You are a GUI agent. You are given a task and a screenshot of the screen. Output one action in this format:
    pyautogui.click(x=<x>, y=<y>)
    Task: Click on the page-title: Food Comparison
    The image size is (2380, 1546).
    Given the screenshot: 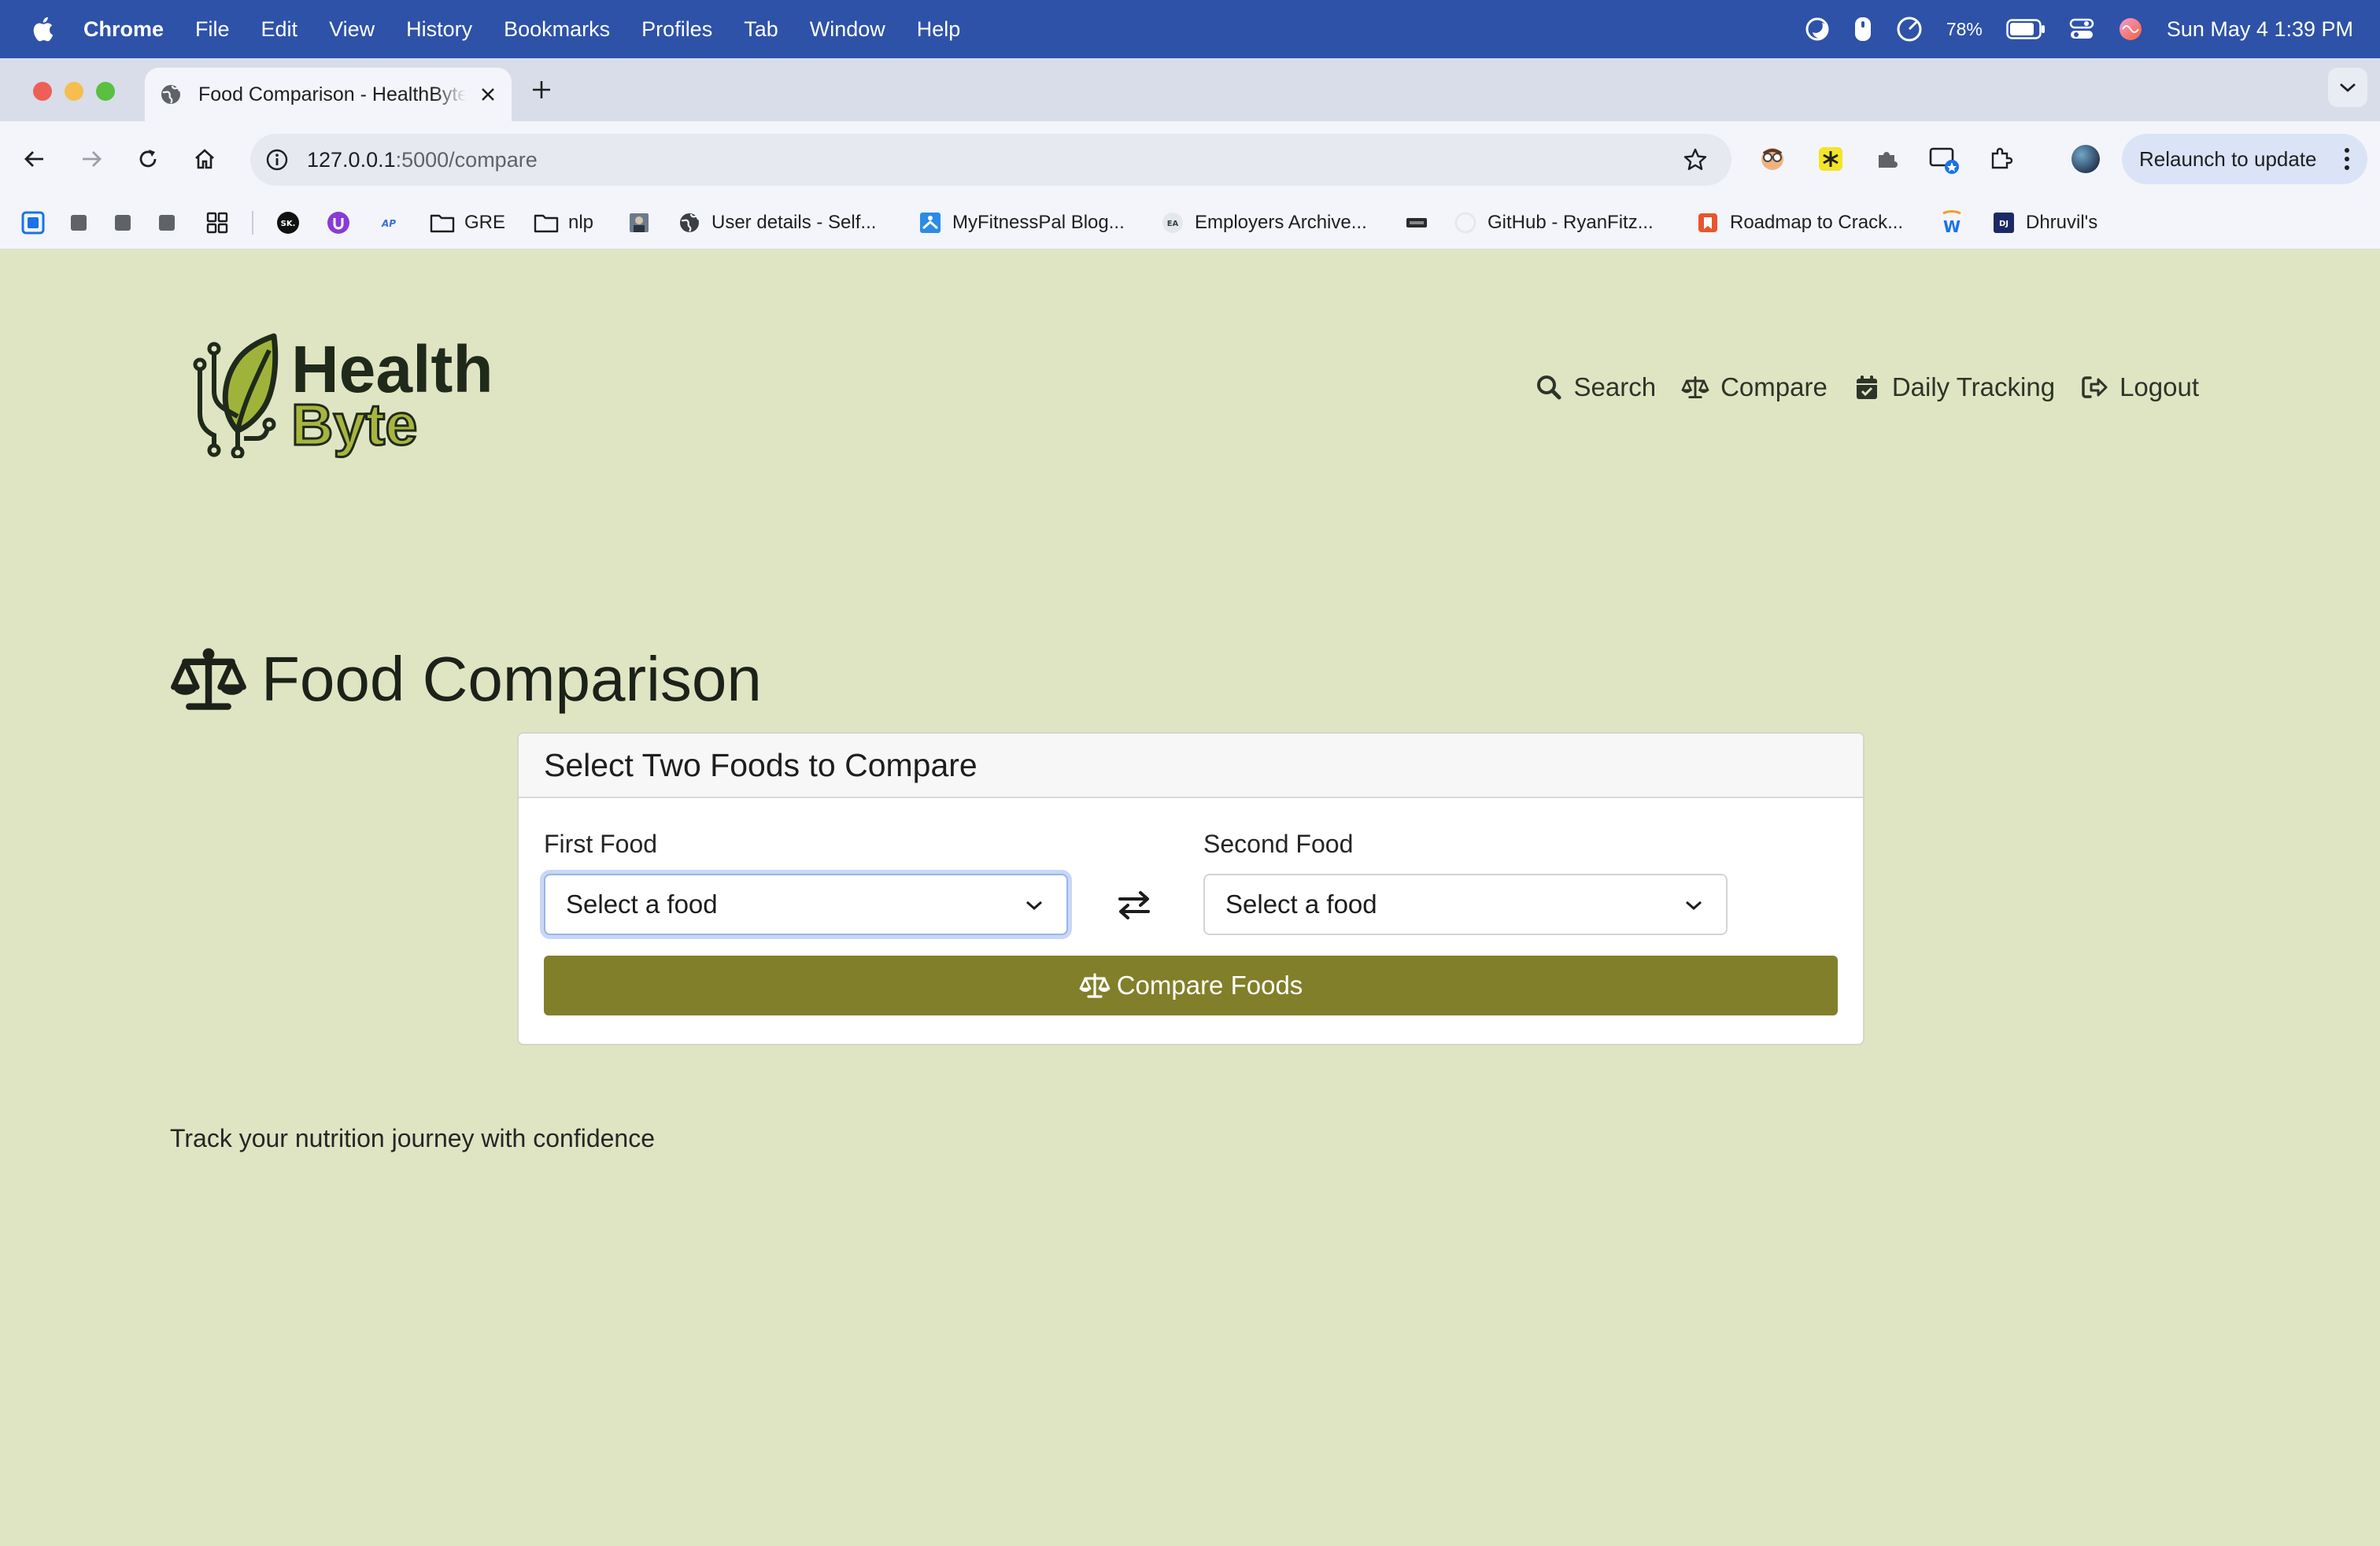 What is the action you would take?
    pyautogui.click(x=465, y=679)
    